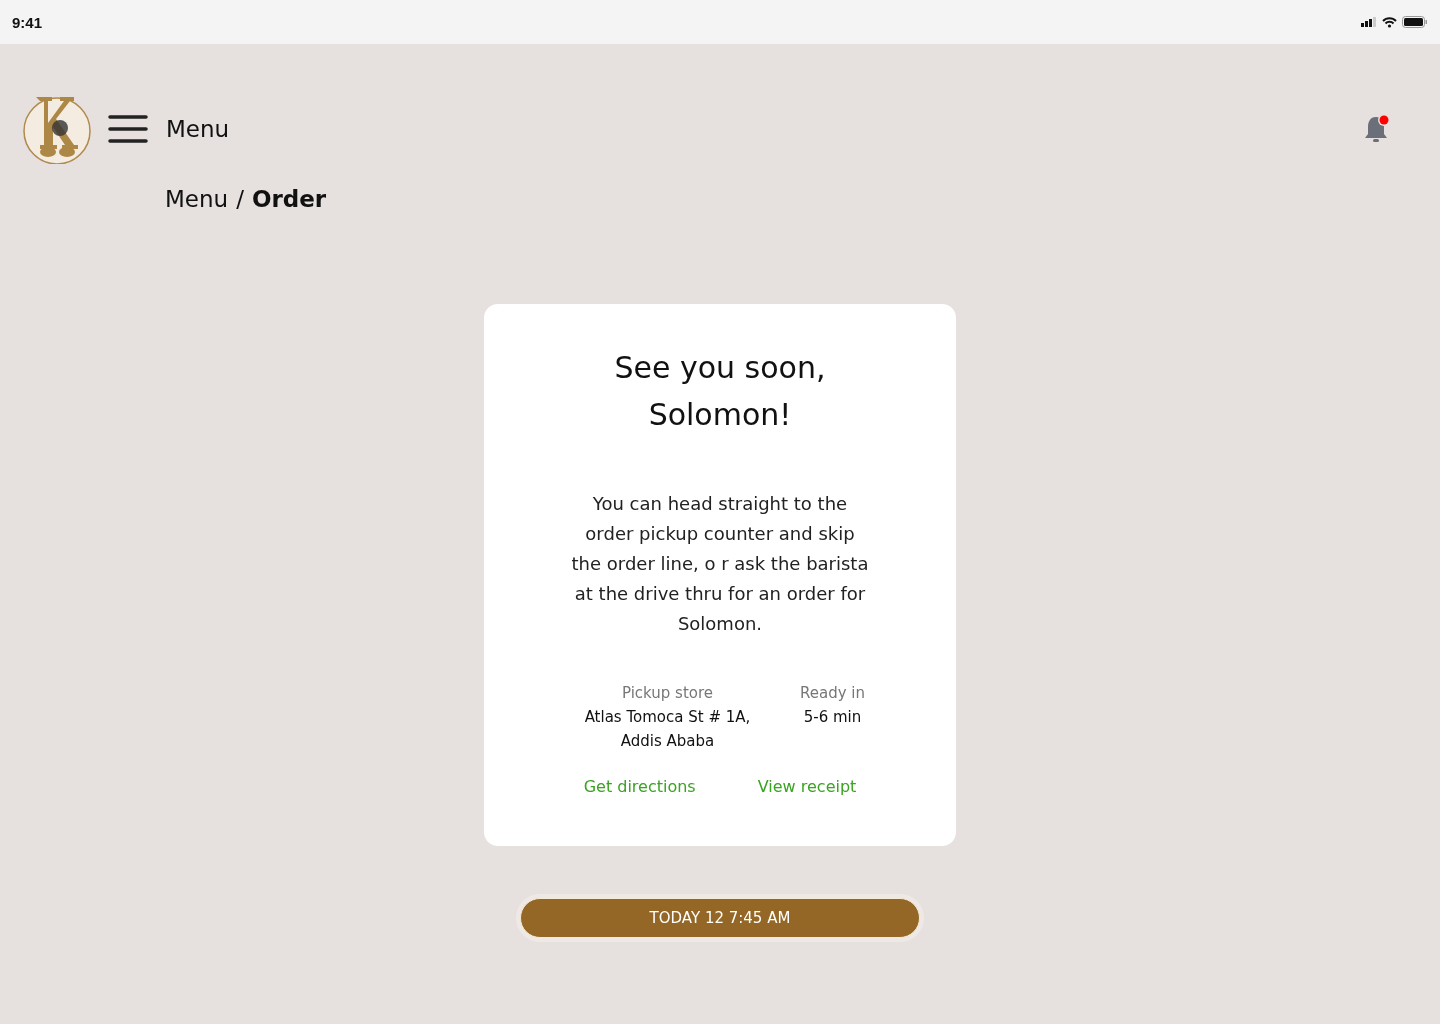 The image size is (1440, 1024). What do you see at coordinates (27, 22) in the screenshot?
I see `status-time: 9:41` at bounding box center [27, 22].